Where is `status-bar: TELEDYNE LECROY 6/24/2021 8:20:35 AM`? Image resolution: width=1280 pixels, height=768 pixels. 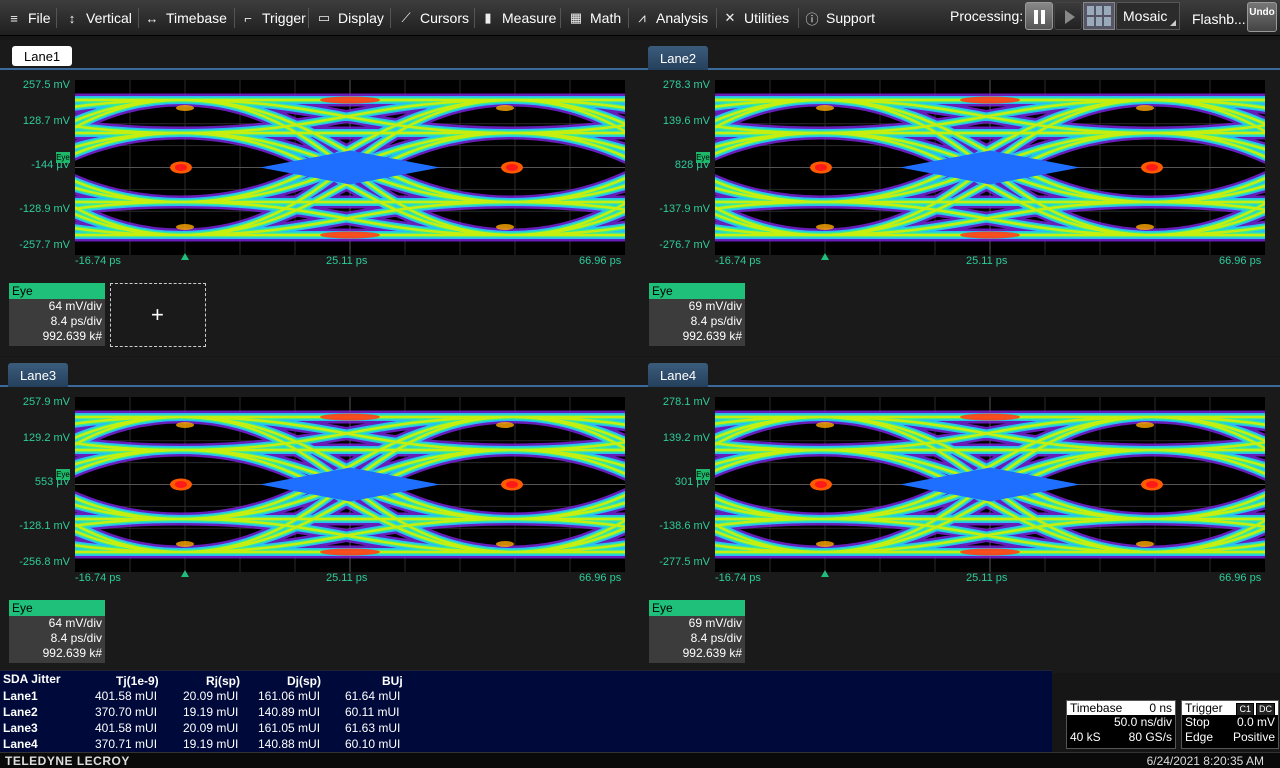 status-bar: TELEDYNE LECROY 6/24/2021 8:20:35 AM is located at coordinates (640, 760).